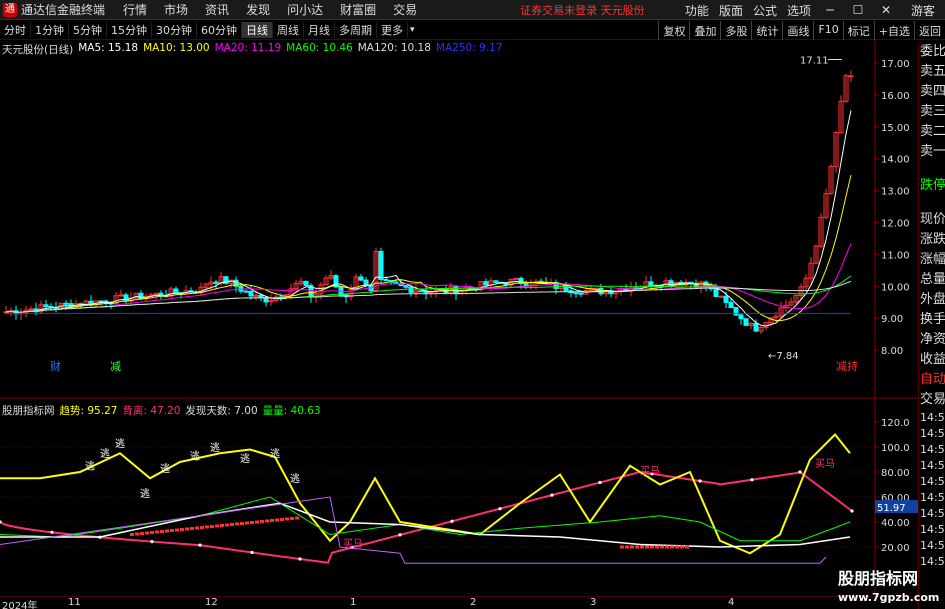 This screenshot has width=945, height=609. I want to click on event-mark-reduce: 减, so click(115, 366).